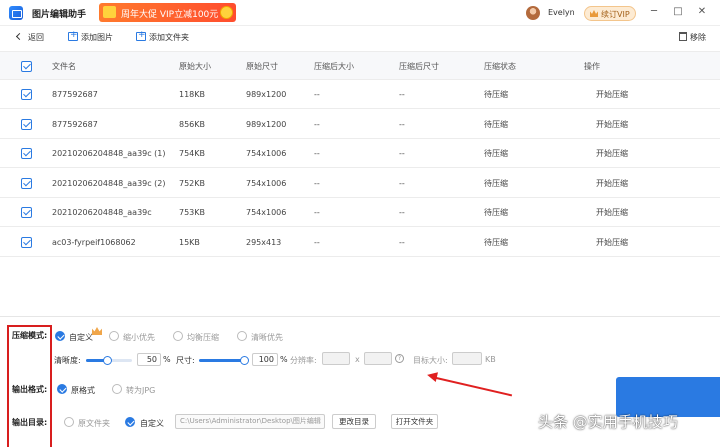 Image resolution: width=720 pixels, height=447 pixels. What do you see at coordinates (242, 336) in the screenshot?
I see `mode-clarity-radio` at bounding box center [242, 336].